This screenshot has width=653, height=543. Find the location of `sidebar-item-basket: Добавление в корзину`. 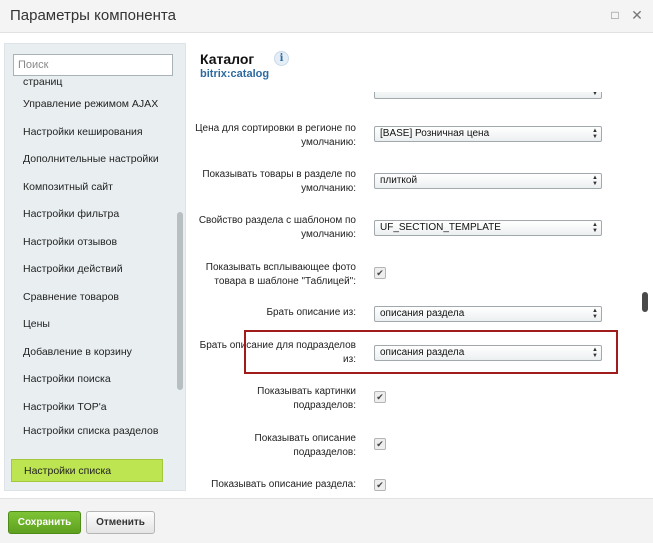

sidebar-item-basket: Добавление в корзину is located at coordinates (87, 352).